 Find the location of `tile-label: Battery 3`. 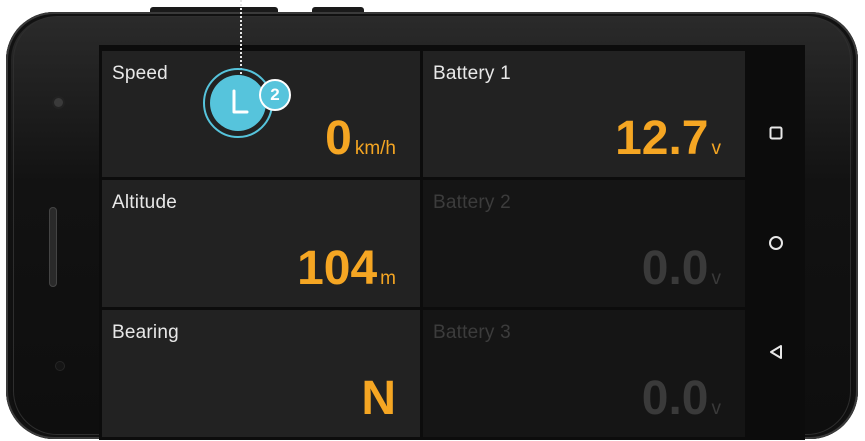

tile-label: Battery 3 is located at coordinates (472, 332).